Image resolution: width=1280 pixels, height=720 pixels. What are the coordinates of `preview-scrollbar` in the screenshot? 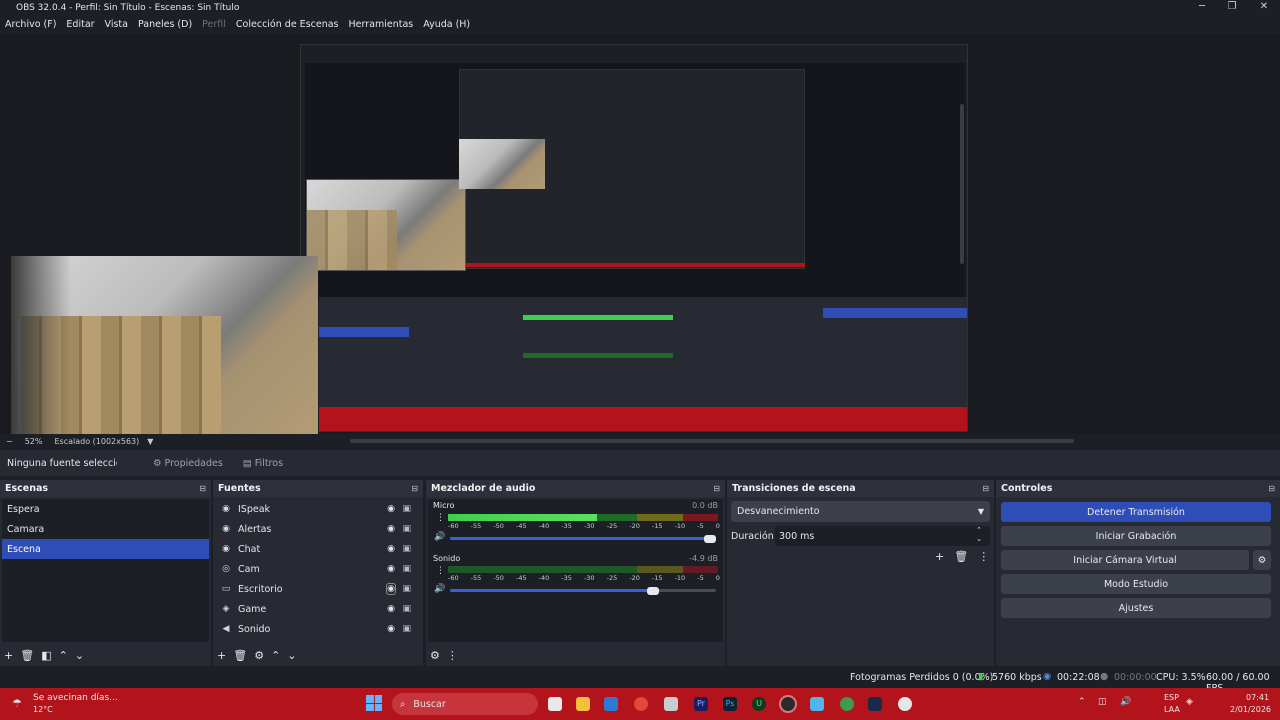 It's located at (962, 184).